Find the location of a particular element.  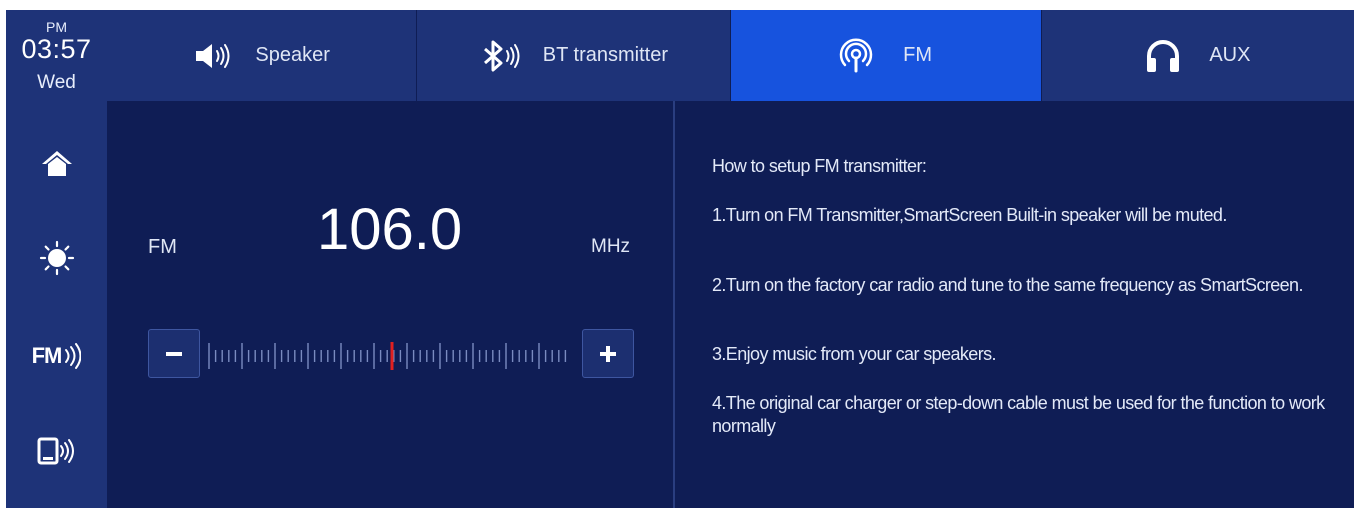

minus-icon is located at coordinates (174, 353).